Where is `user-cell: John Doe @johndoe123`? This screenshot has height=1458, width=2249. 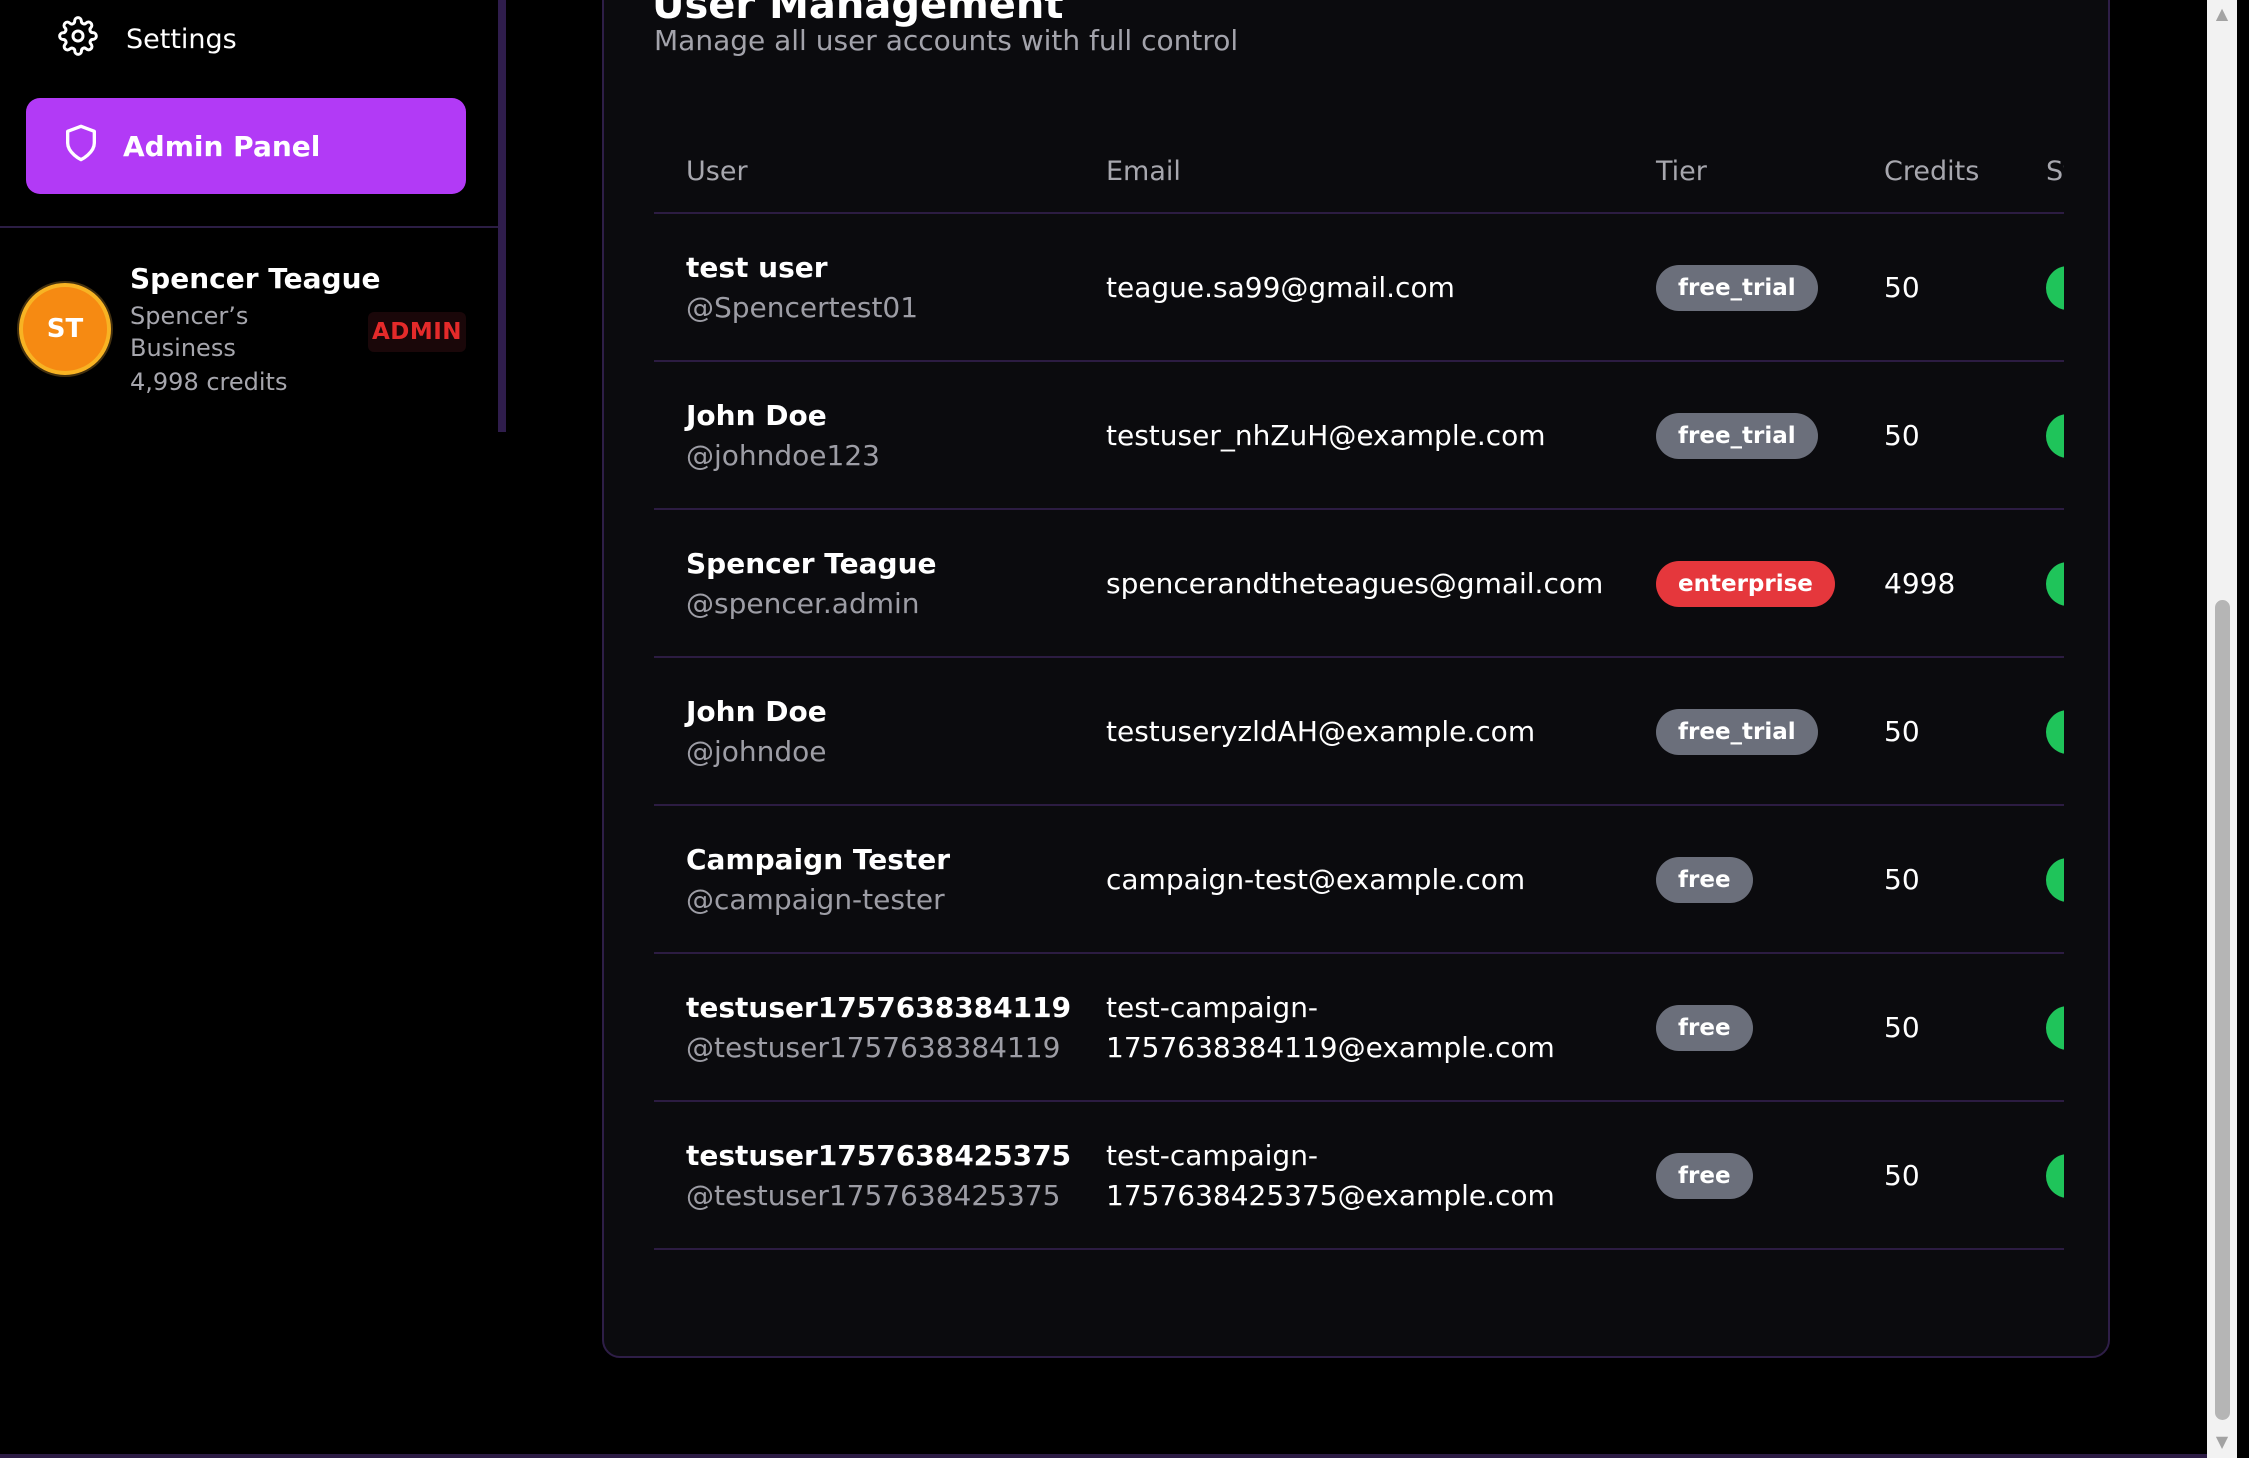 user-cell: John Doe @johndoe123 is located at coordinates (891, 436).